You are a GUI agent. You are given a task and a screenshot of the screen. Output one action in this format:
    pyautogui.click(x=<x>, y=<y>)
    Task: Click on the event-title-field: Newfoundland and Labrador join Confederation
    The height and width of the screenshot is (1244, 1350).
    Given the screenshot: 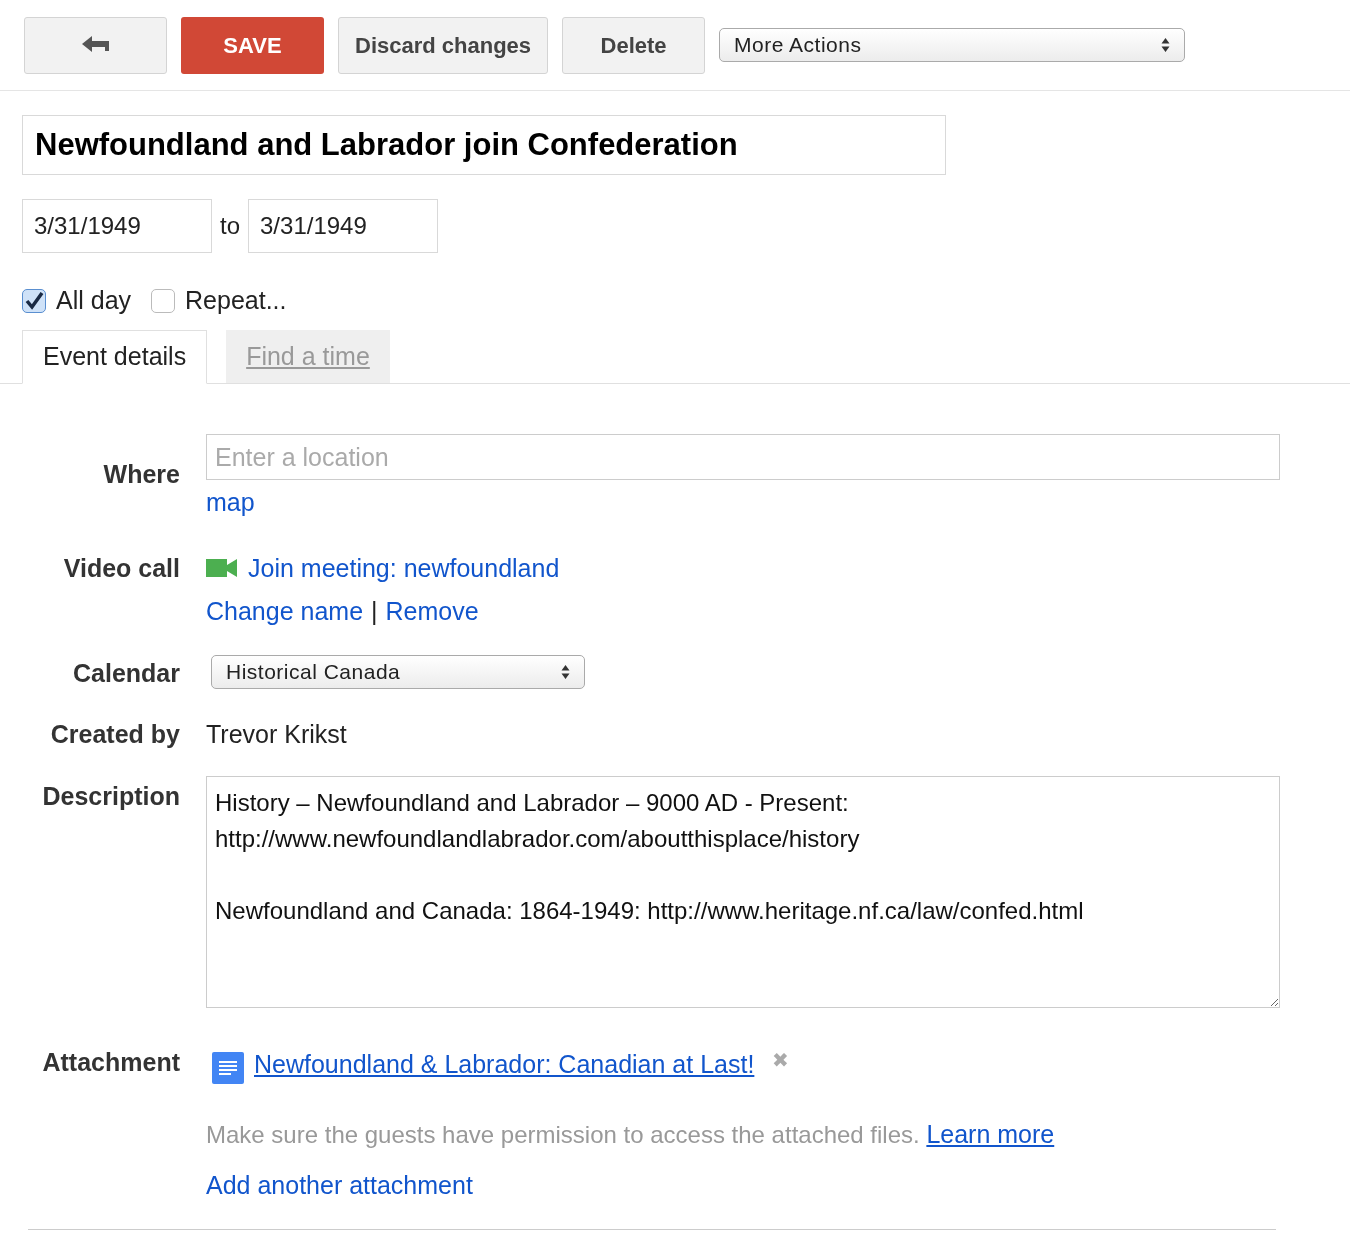 What is the action you would take?
    pyautogui.click(x=484, y=145)
    